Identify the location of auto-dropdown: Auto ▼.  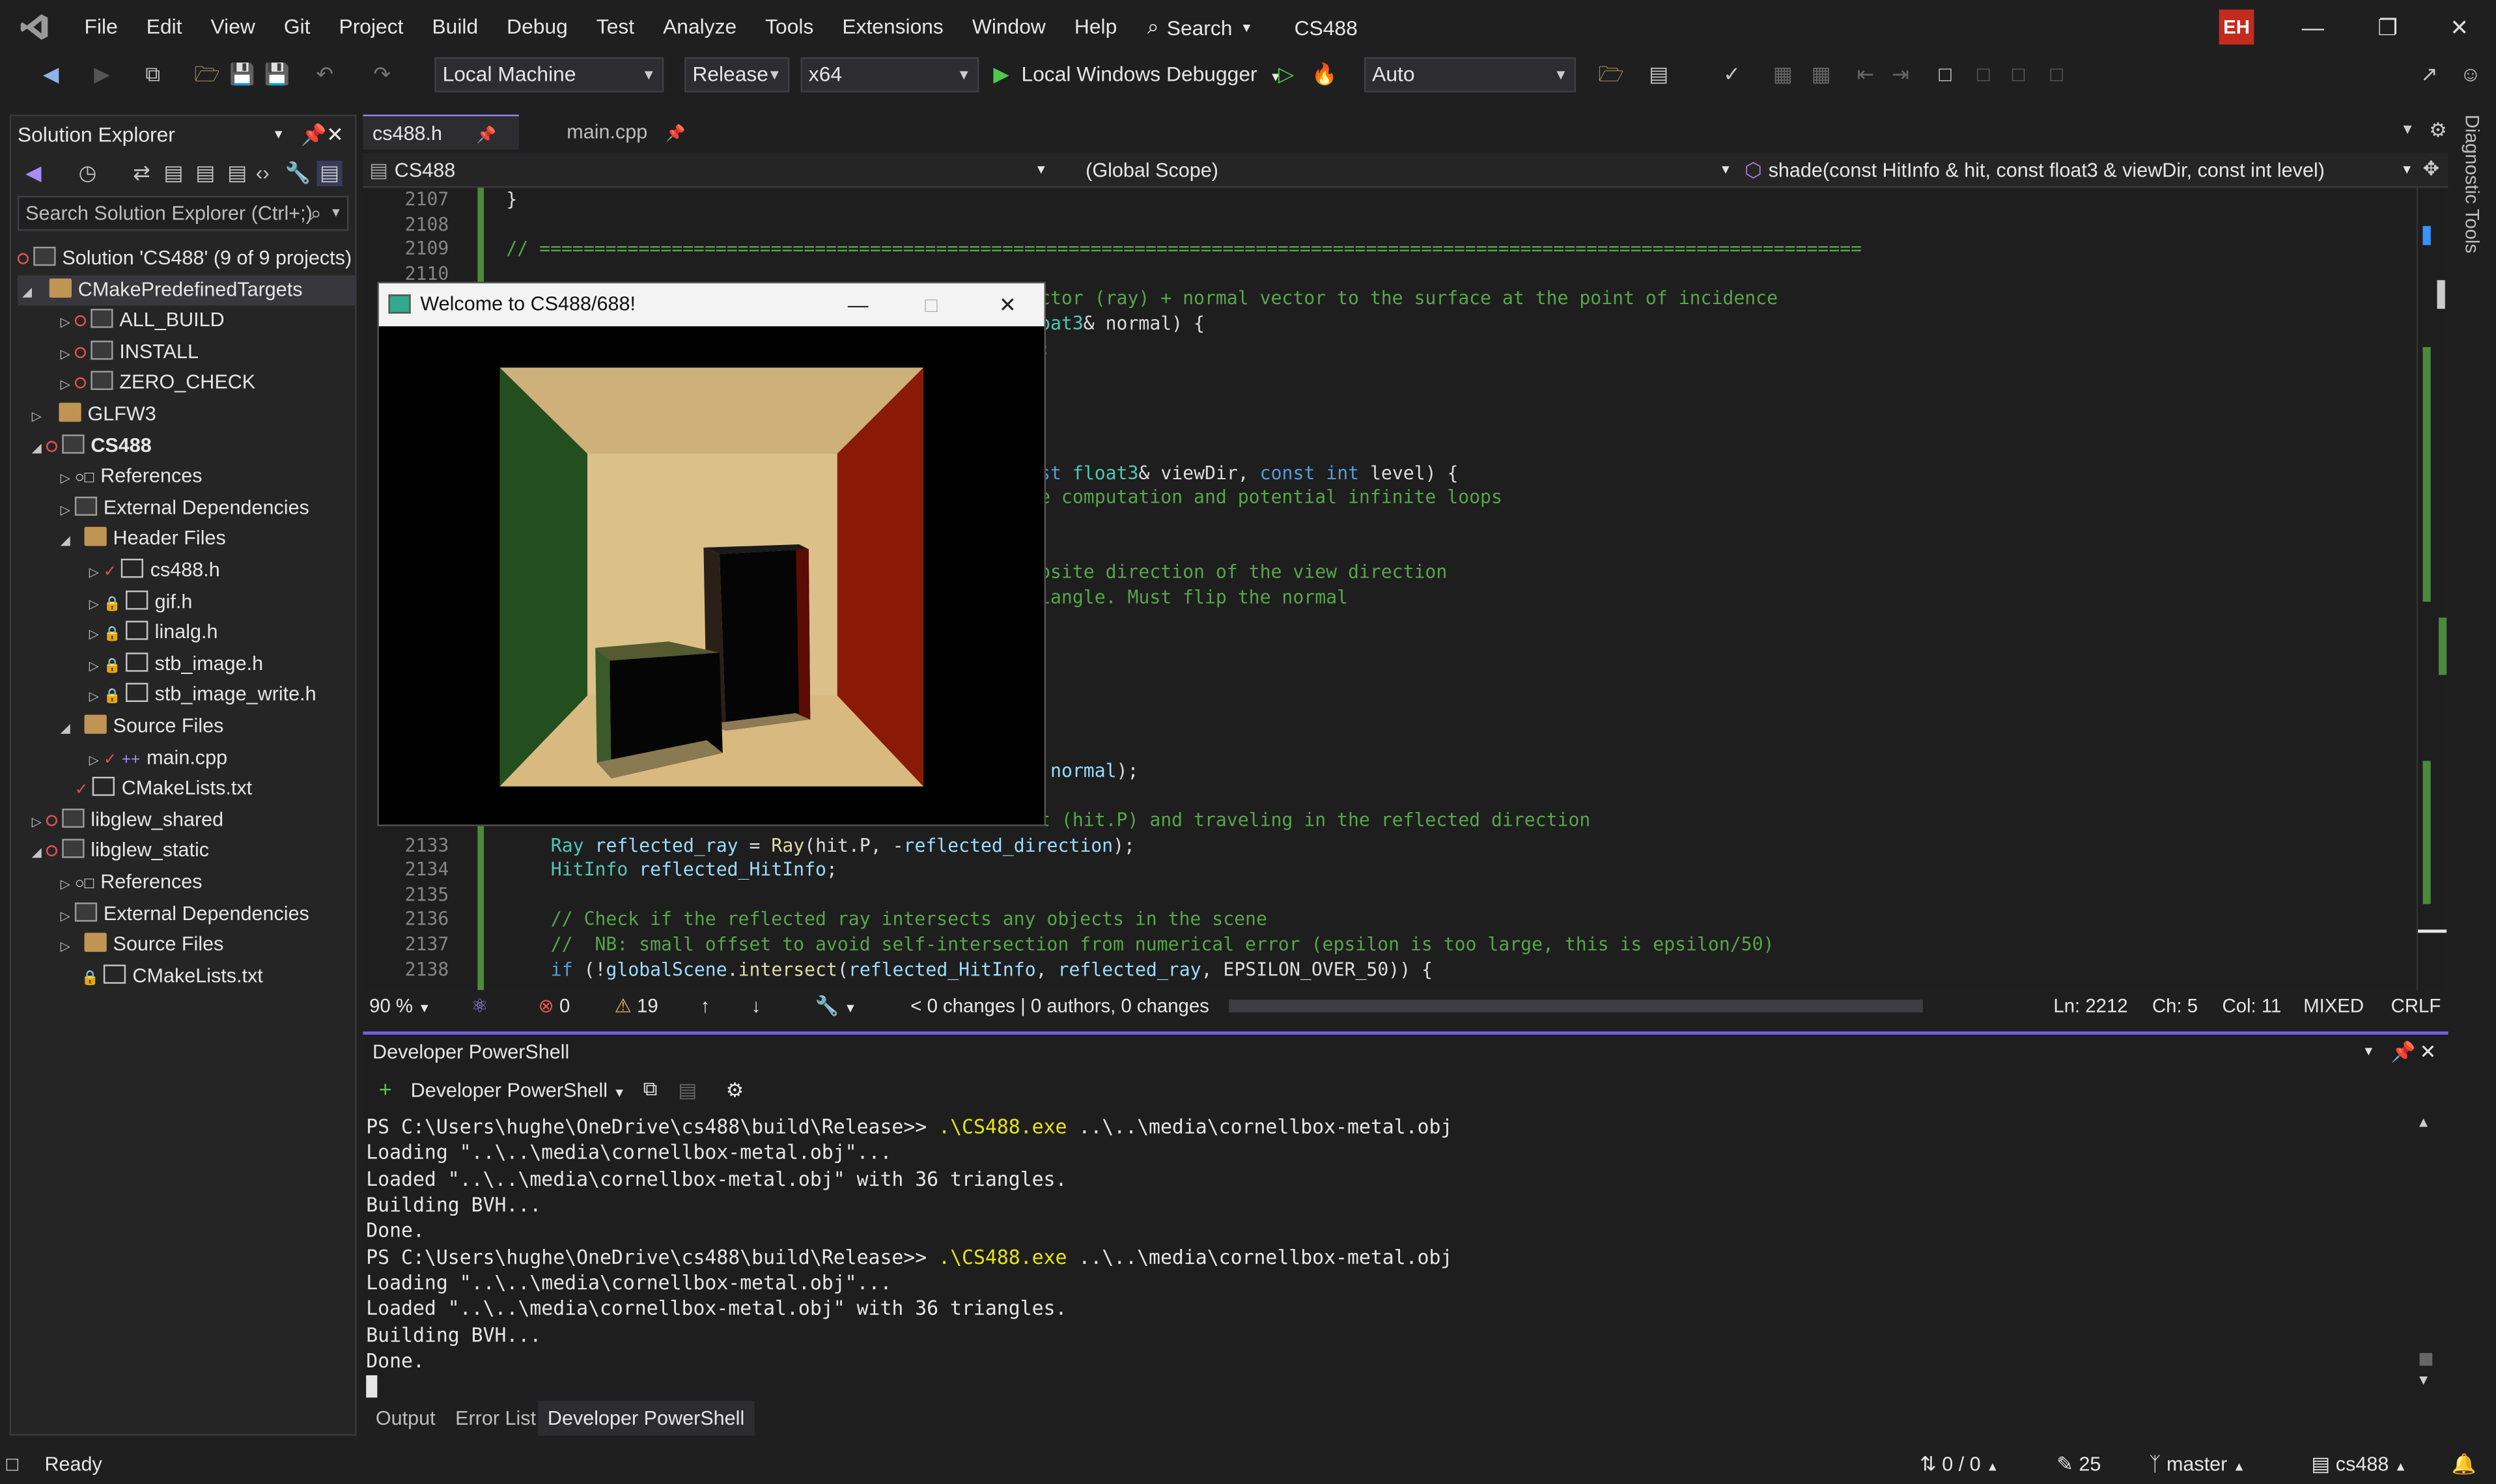
(1470, 75).